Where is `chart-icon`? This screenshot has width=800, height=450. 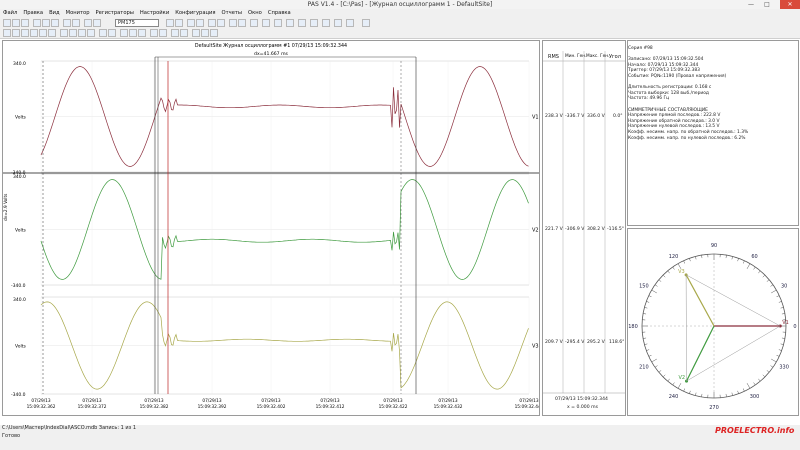 chart-icon is located at coordinates (326, 23).